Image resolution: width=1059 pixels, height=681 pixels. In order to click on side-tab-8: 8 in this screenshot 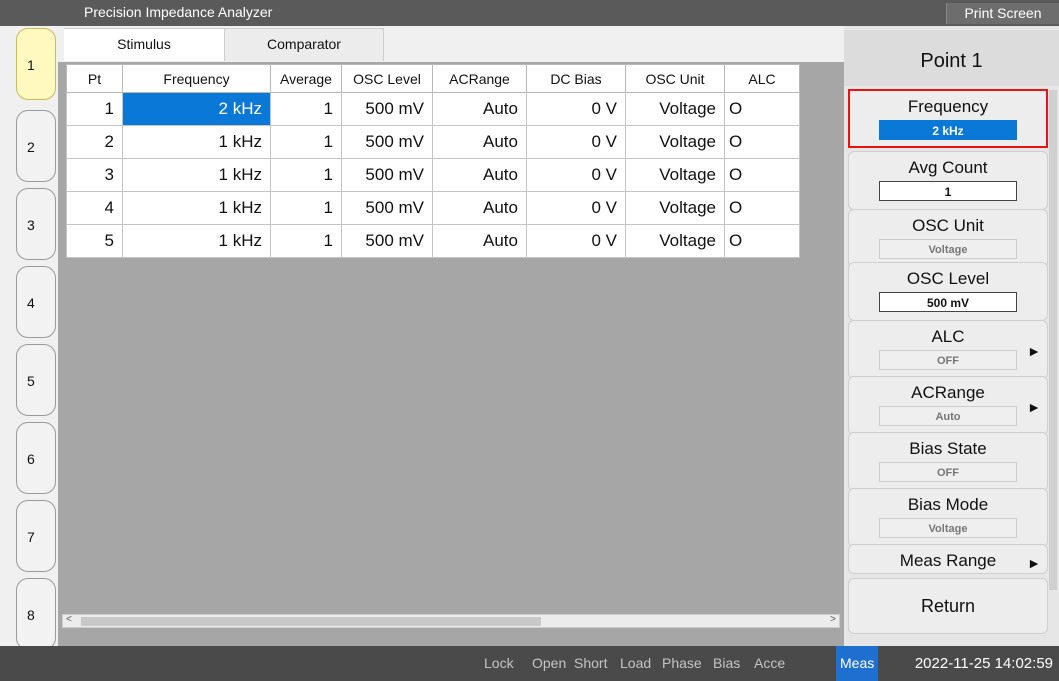, I will do `click(36, 614)`.